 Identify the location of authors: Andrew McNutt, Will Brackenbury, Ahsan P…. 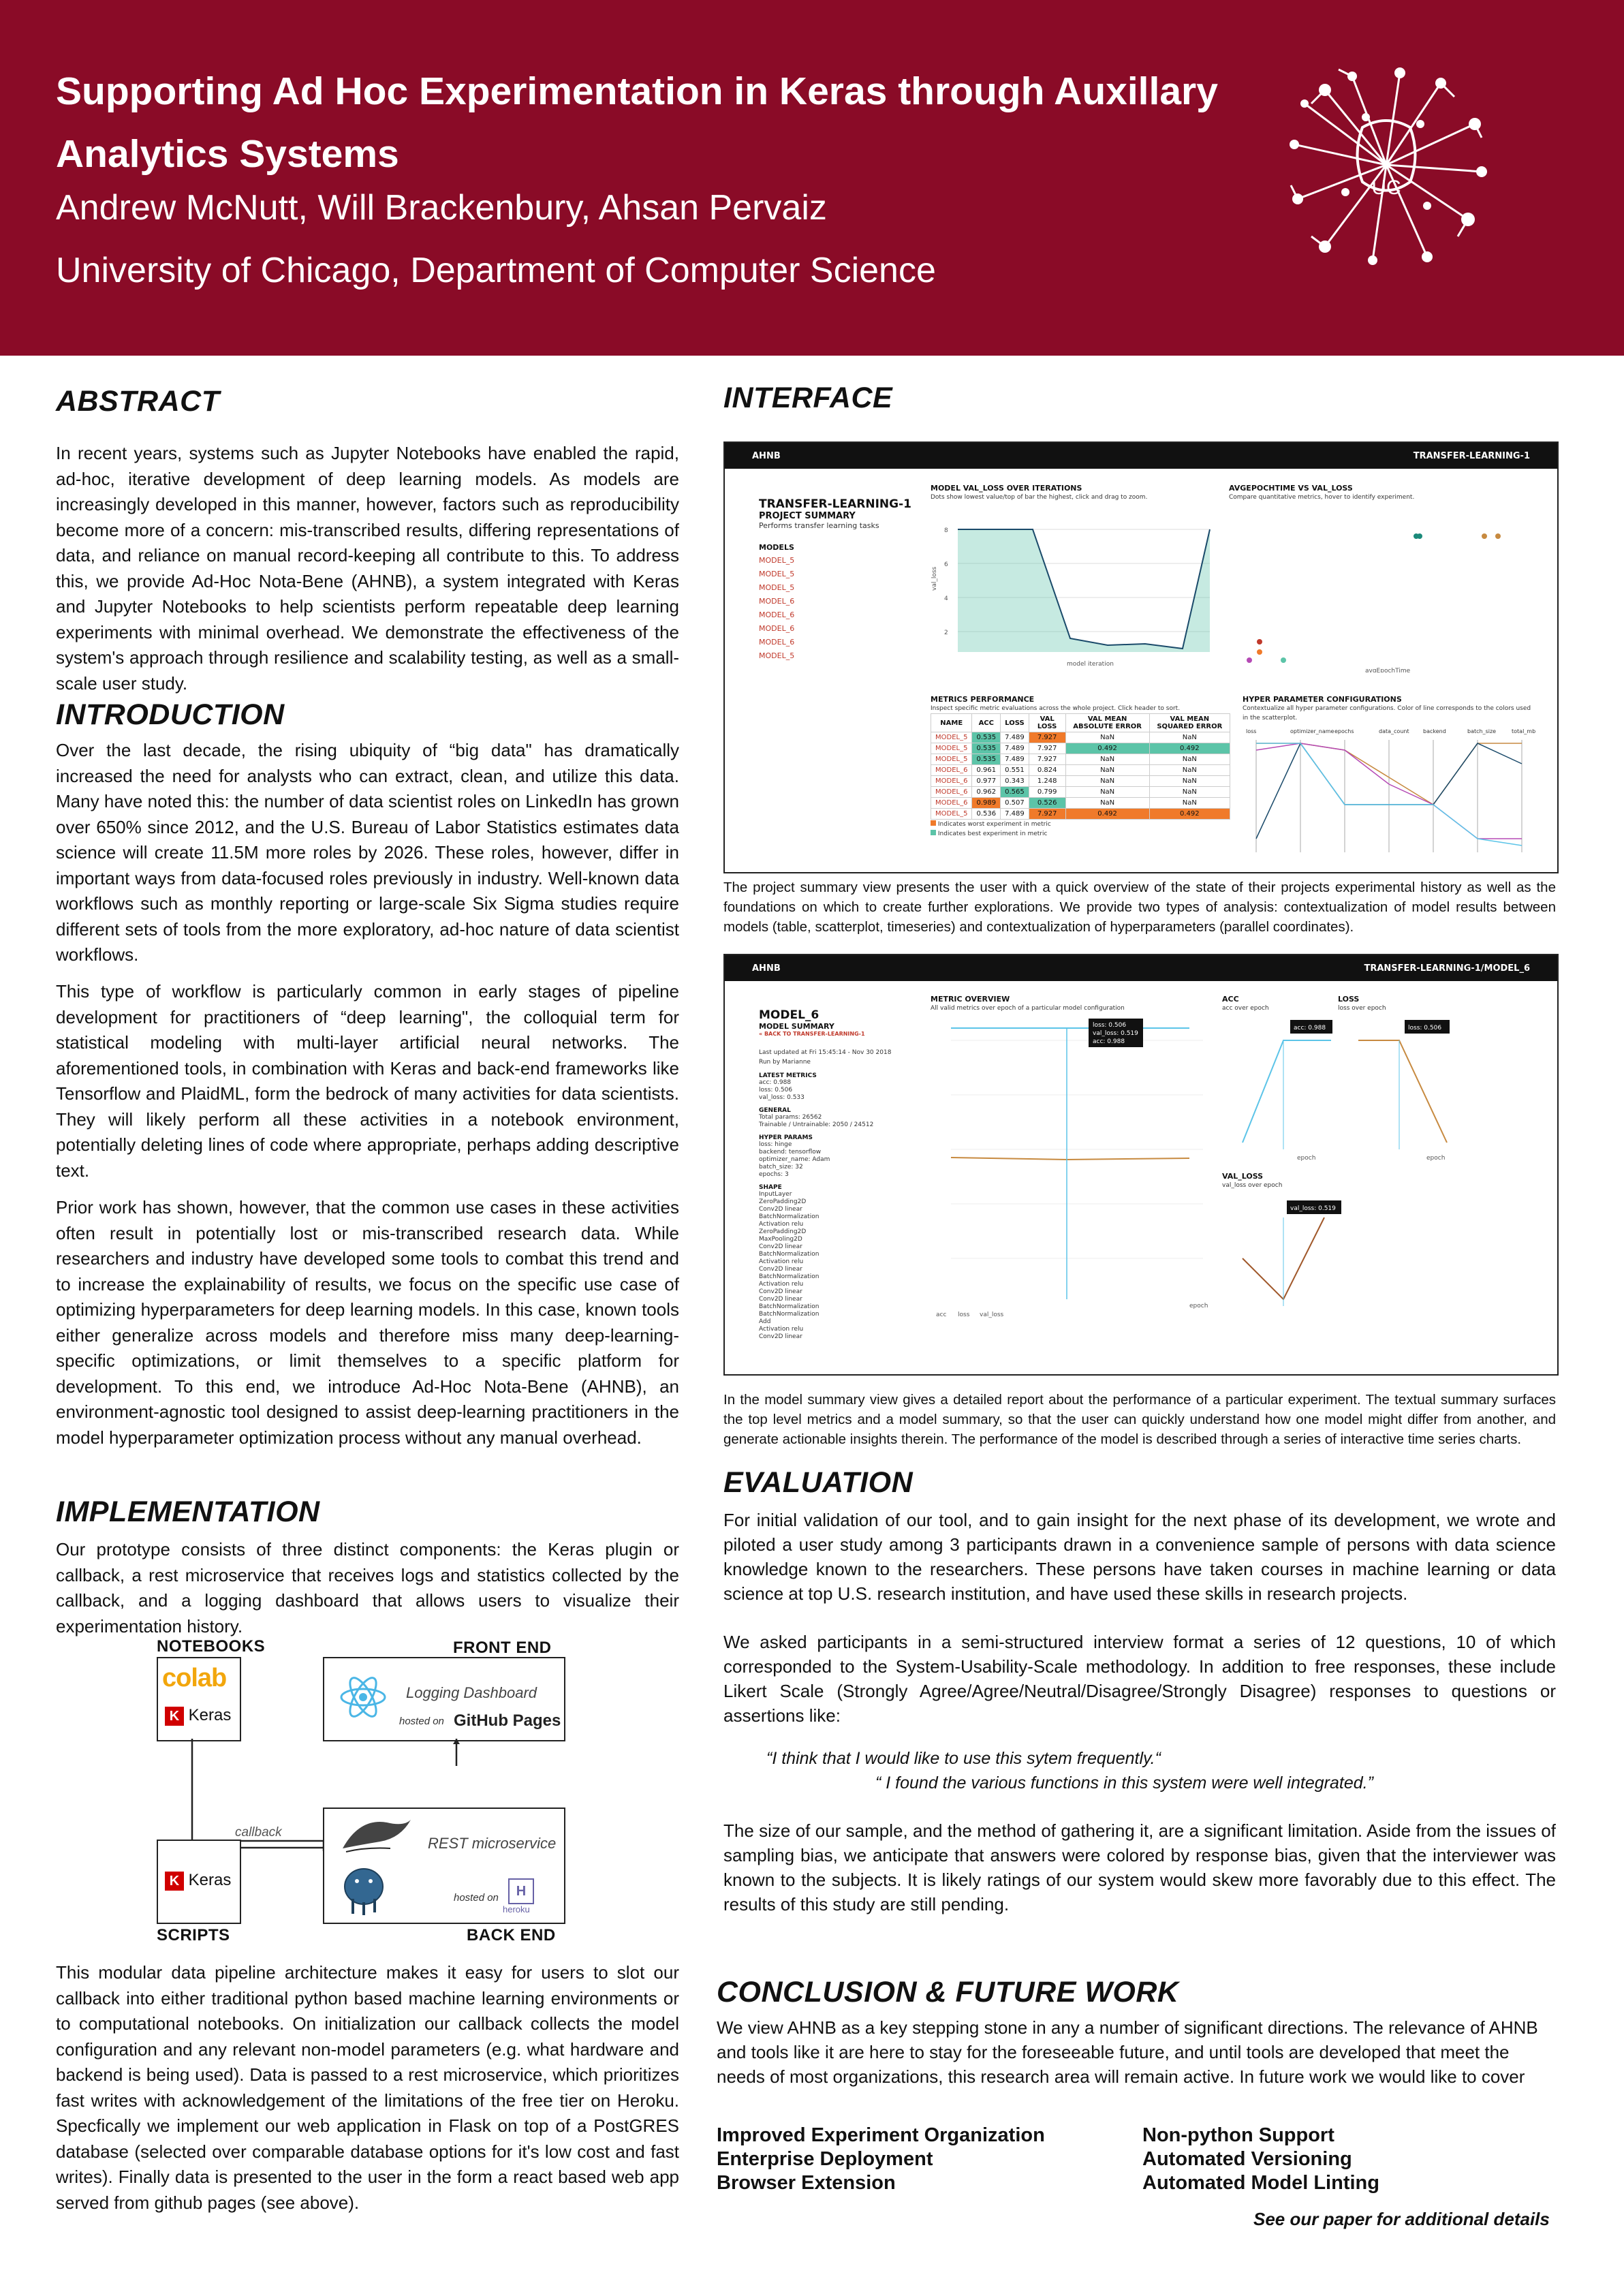
(441, 208).